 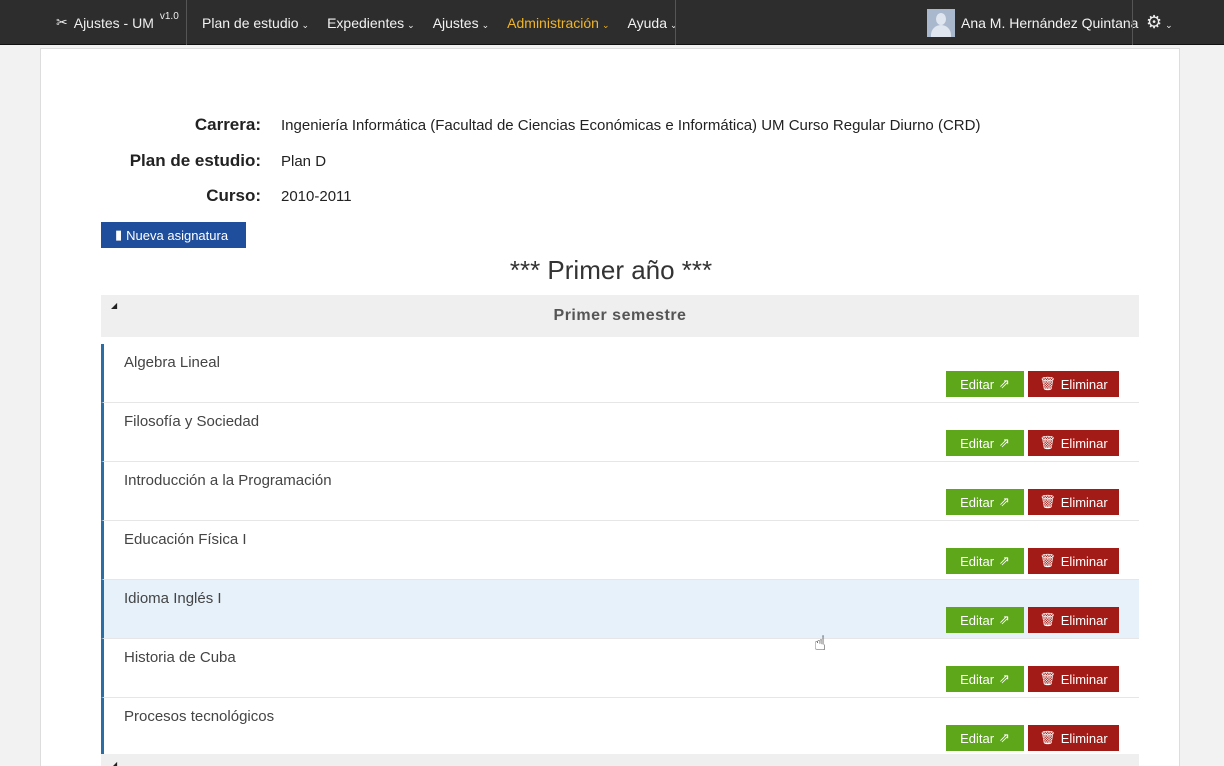 What do you see at coordinates (304, 161) in the screenshot?
I see `plan-value: Plan D` at bounding box center [304, 161].